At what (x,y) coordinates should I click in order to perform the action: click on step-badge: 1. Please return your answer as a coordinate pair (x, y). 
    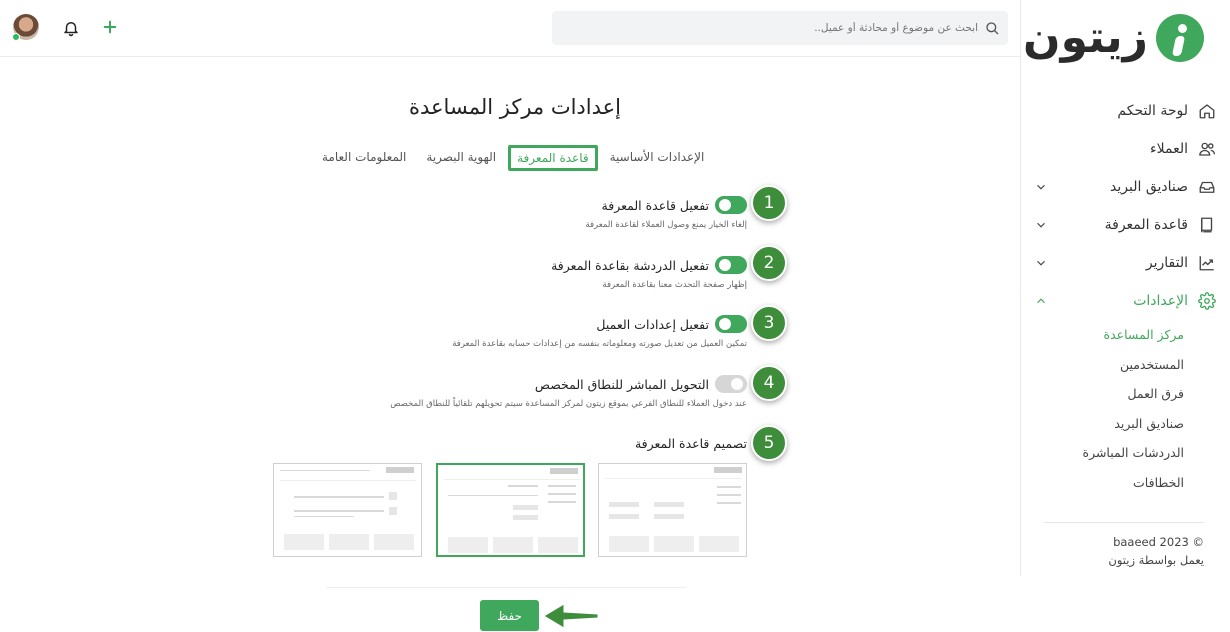
    Looking at the image, I should click on (769, 203).